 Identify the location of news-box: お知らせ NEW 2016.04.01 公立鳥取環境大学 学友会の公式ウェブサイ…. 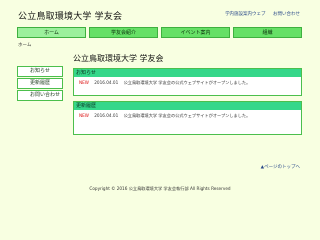
(187, 82).